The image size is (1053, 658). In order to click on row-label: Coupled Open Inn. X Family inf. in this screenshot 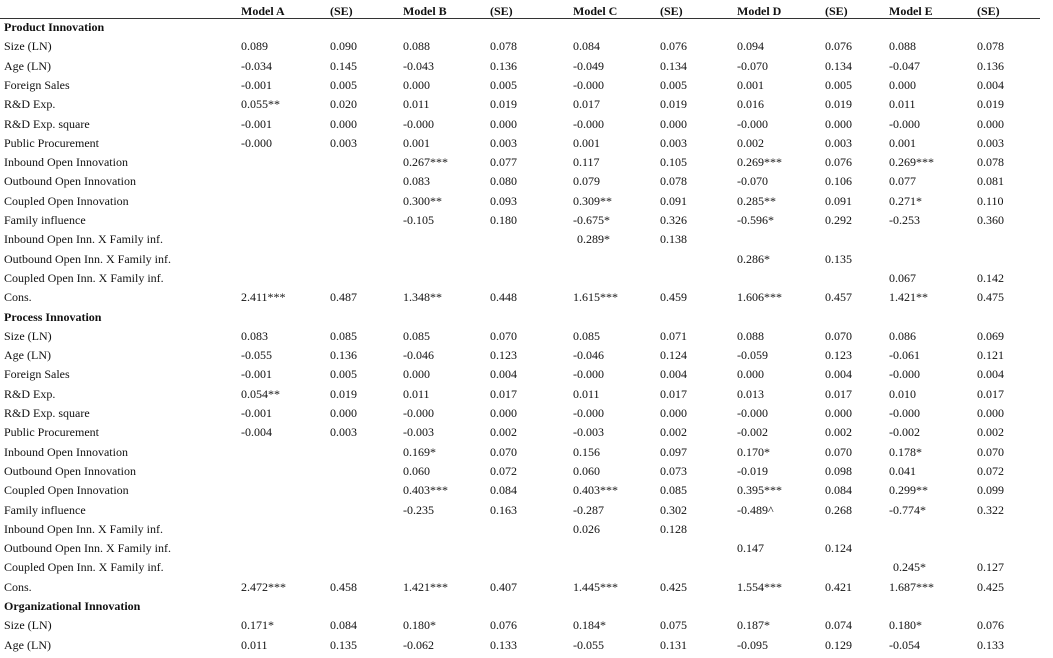, I will do `click(84, 567)`.